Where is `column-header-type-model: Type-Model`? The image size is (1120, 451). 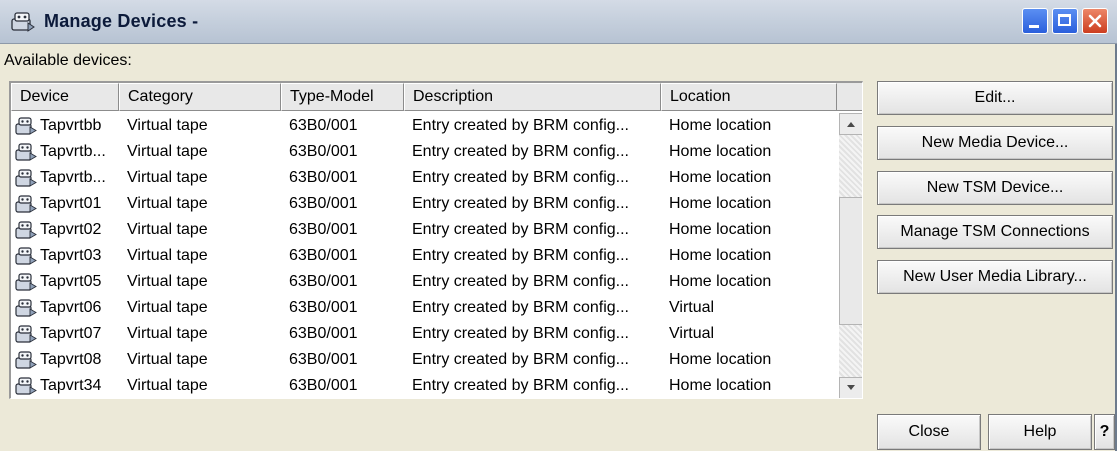 column-header-type-model: Type-Model is located at coordinates (342, 97).